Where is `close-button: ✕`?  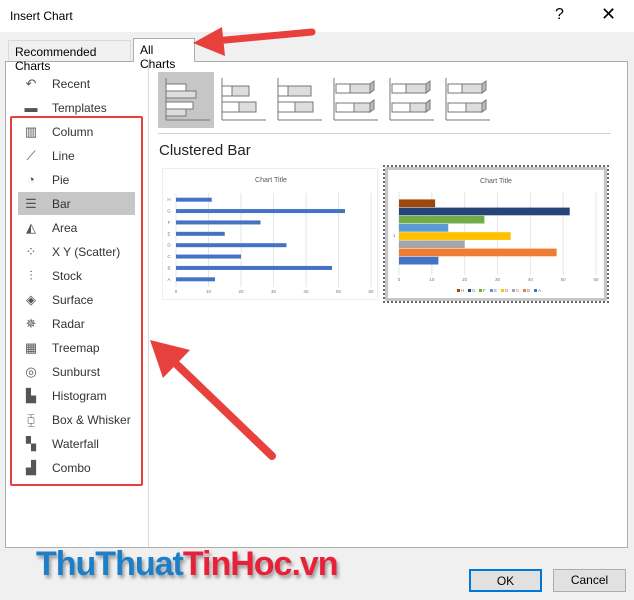
close-button: ✕ is located at coordinates (608, 14).